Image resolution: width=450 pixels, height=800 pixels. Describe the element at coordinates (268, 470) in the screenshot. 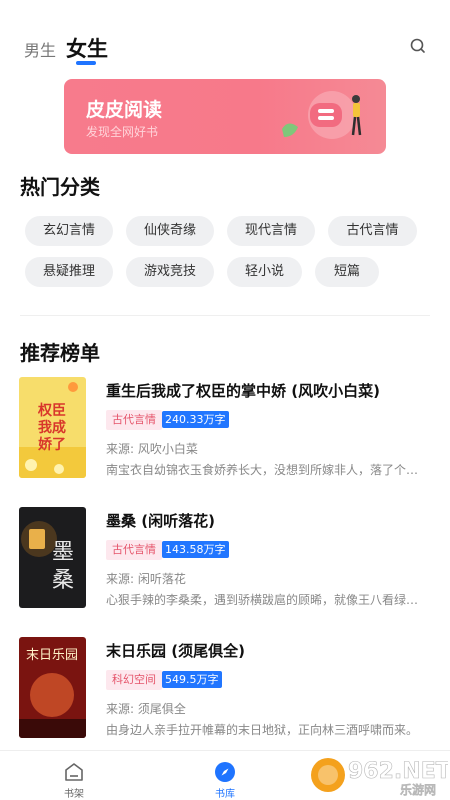

I see `book-description: 南宝衣自幼锦衣玉食娇养长大，没想到所嫁非人，落了个凄凉下场` at that location.